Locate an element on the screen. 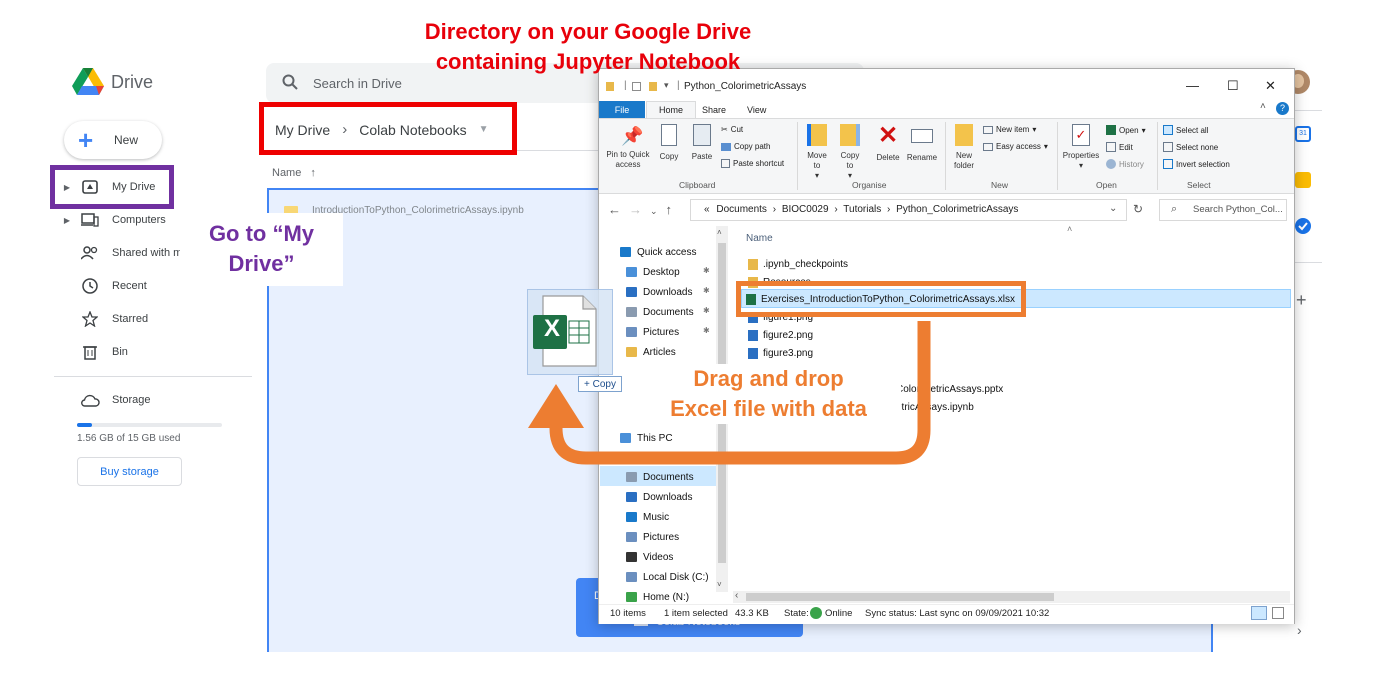  tree-item: Videos is located at coordinates (649, 557).